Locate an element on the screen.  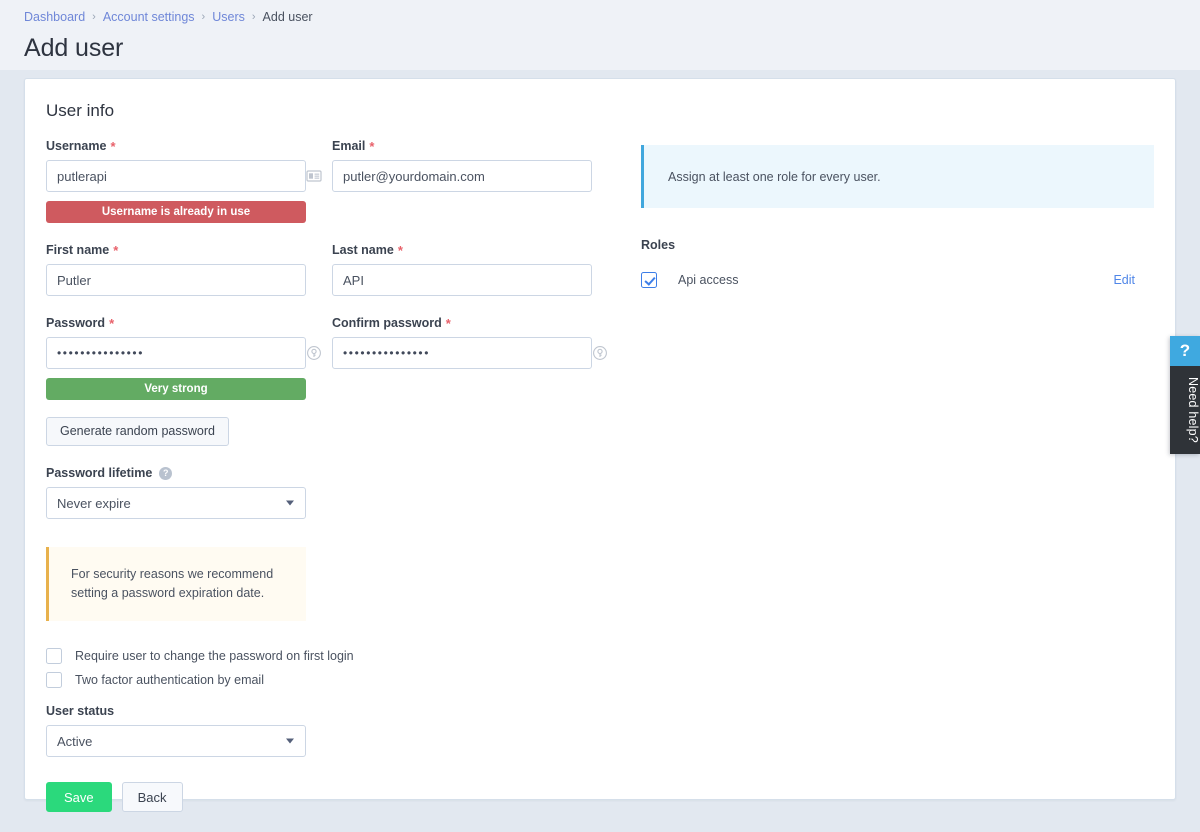
username-label: Username * is located at coordinates (188, 146).